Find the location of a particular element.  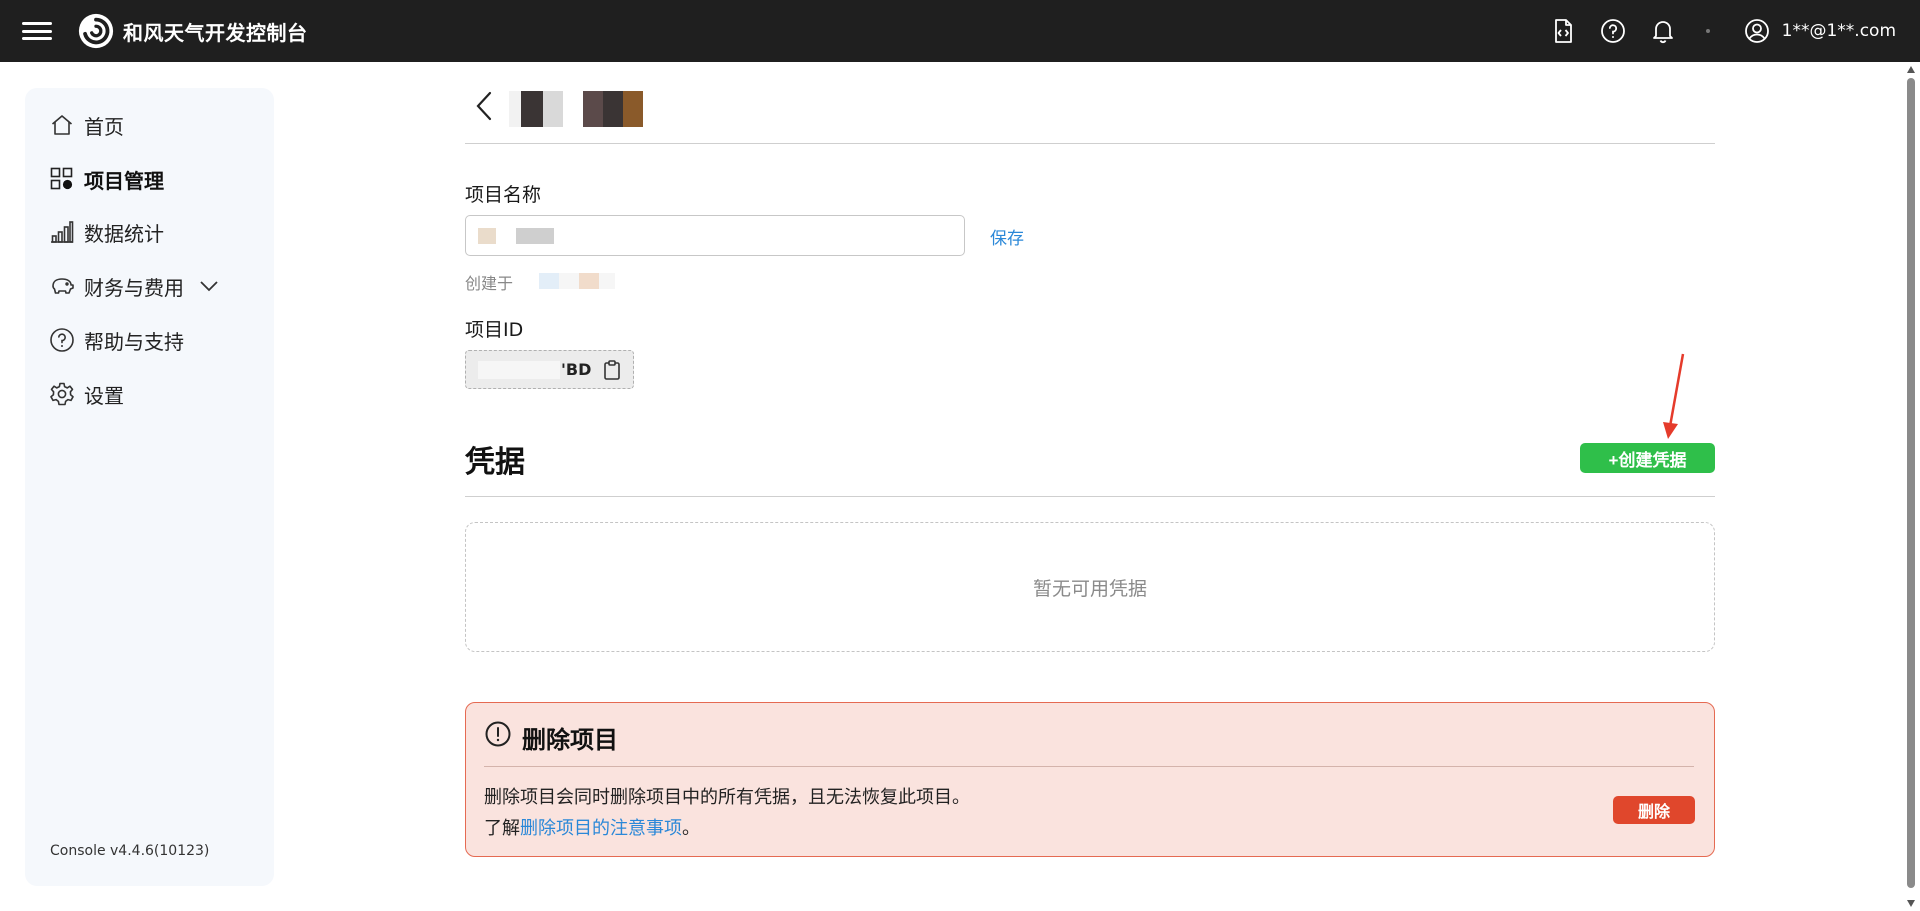

project-id-field: 'BD is located at coordinates (549, 369).